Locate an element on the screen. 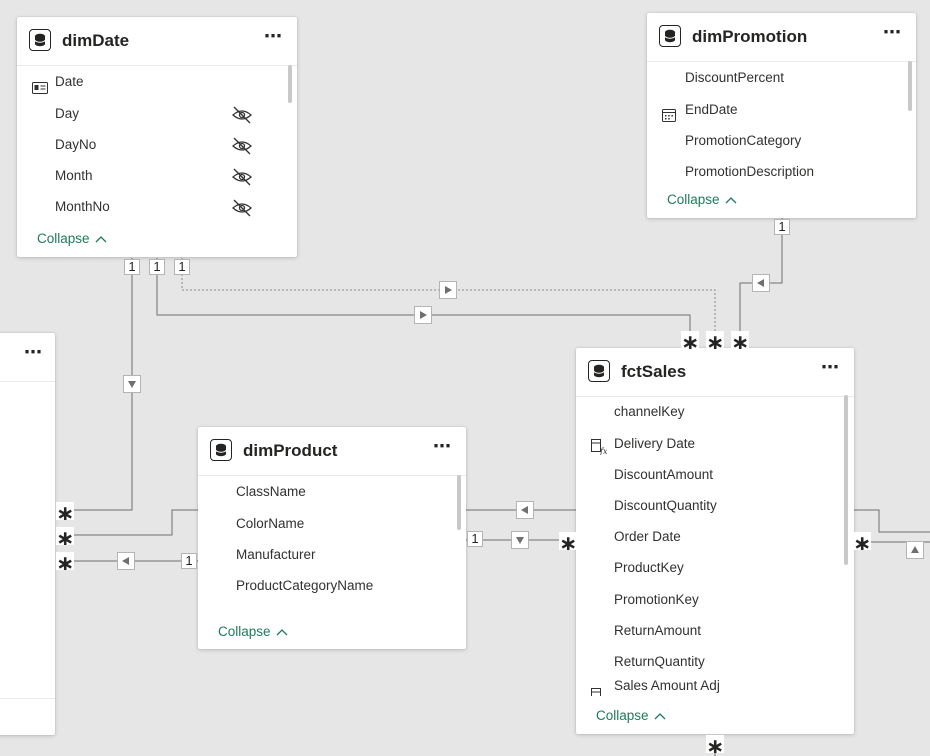 The image size is (930, 756). hidden-eye-icon is located at coordinates (242, 213).